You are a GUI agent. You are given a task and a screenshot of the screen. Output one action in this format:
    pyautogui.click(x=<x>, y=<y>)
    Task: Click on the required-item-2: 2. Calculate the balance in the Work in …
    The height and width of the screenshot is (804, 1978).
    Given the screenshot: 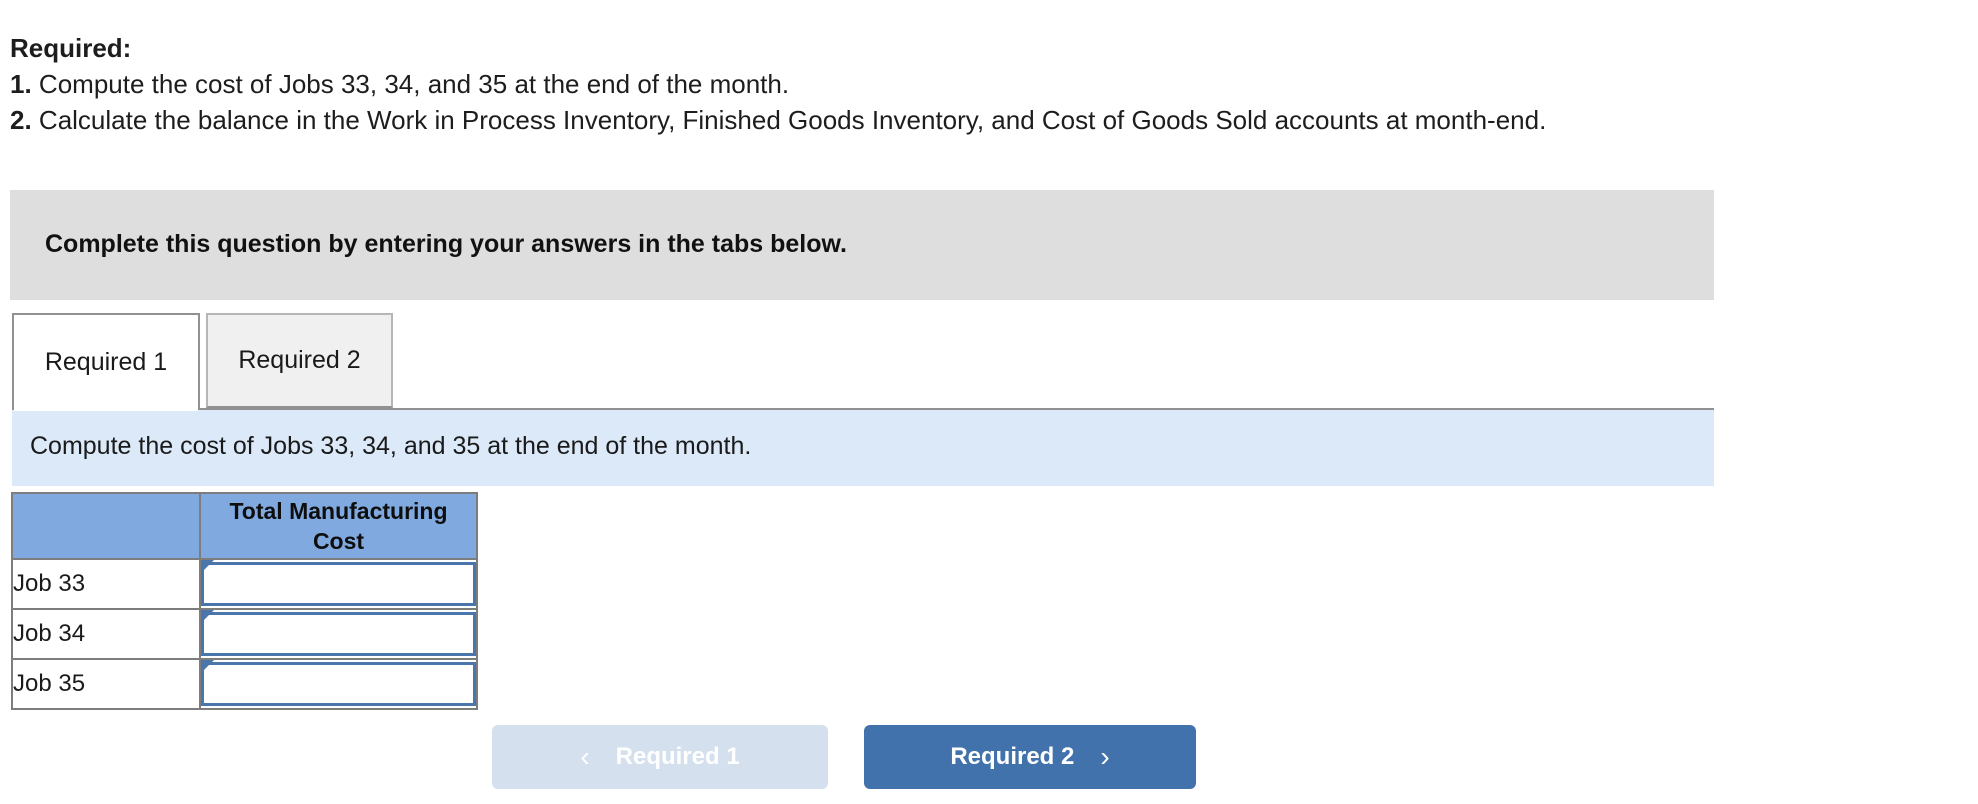 What is the action you would take?
    pyautogui.click(x=980, y=120)
    